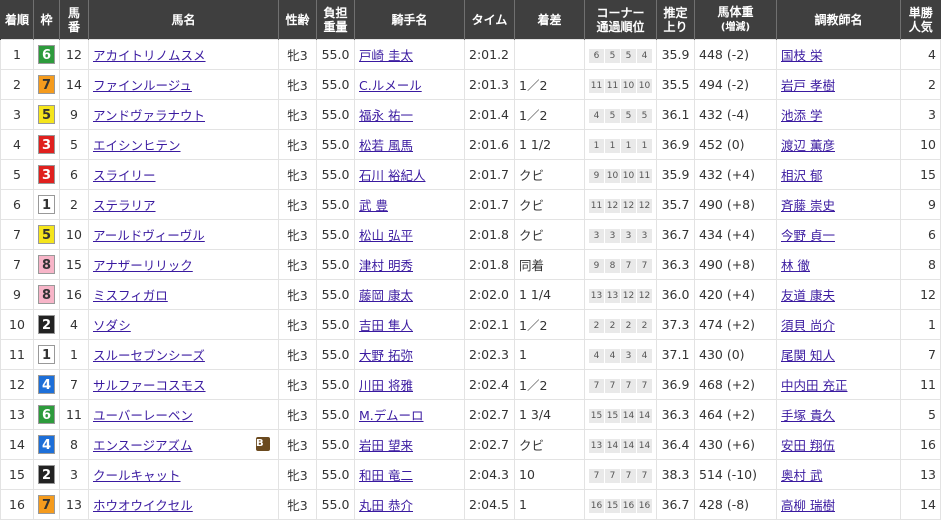  I want to click on horse-name-cell: アナザーリリック, so click(183, 264).